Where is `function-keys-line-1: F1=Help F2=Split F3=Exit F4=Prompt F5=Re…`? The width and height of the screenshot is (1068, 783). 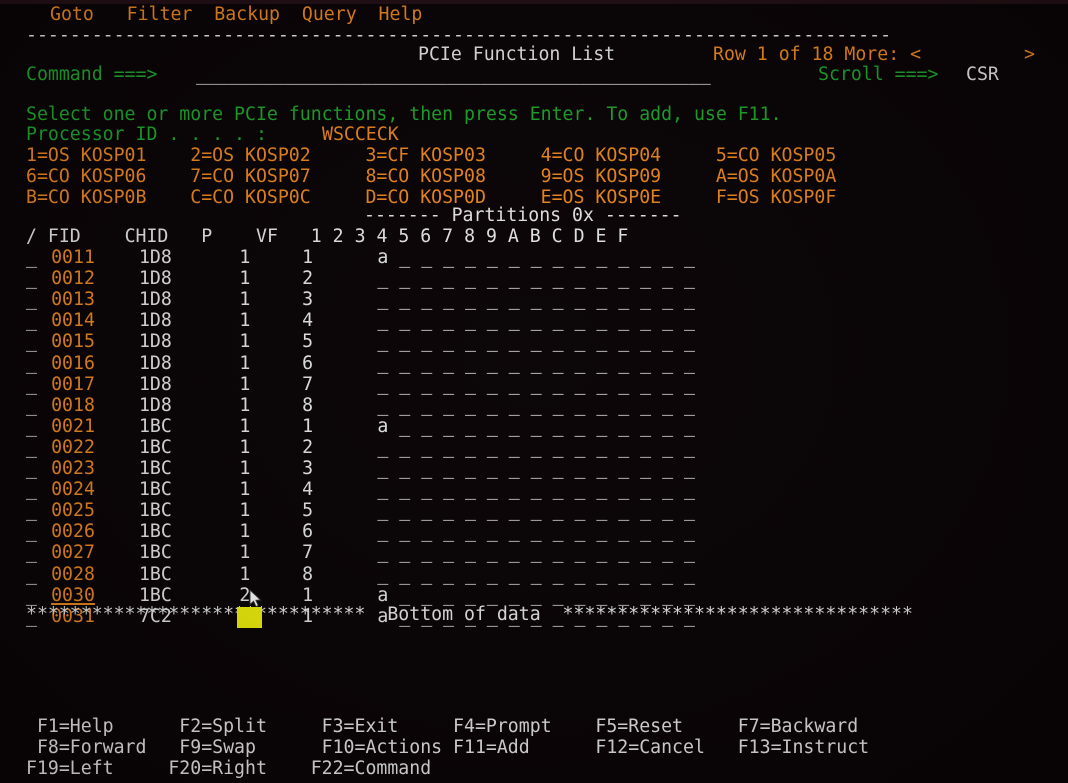 function-keys-line-1: F1=Help F2=Split F3=Exit F4=Prompt F5=Re… is located at coordinates (442, 726).